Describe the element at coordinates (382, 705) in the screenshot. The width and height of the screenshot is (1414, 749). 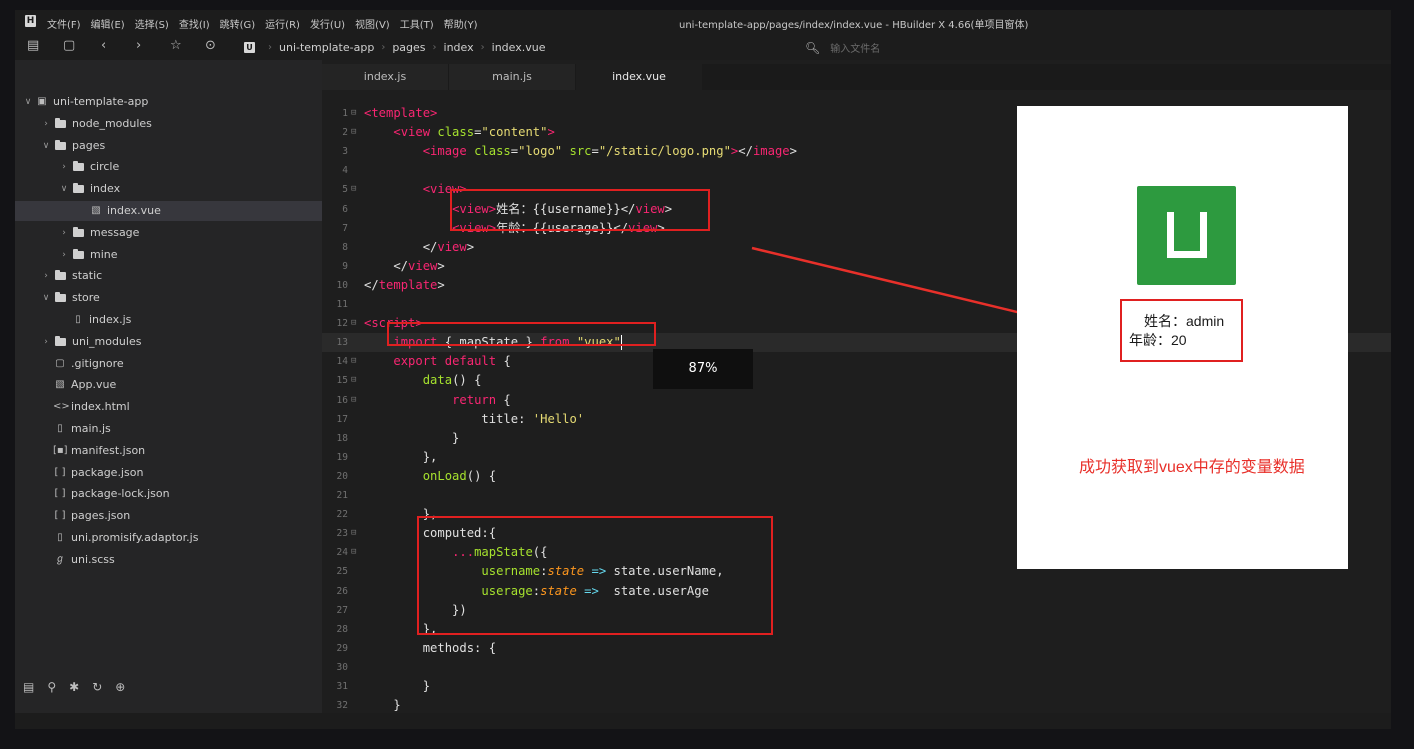
I see `code-token: }` at that location.